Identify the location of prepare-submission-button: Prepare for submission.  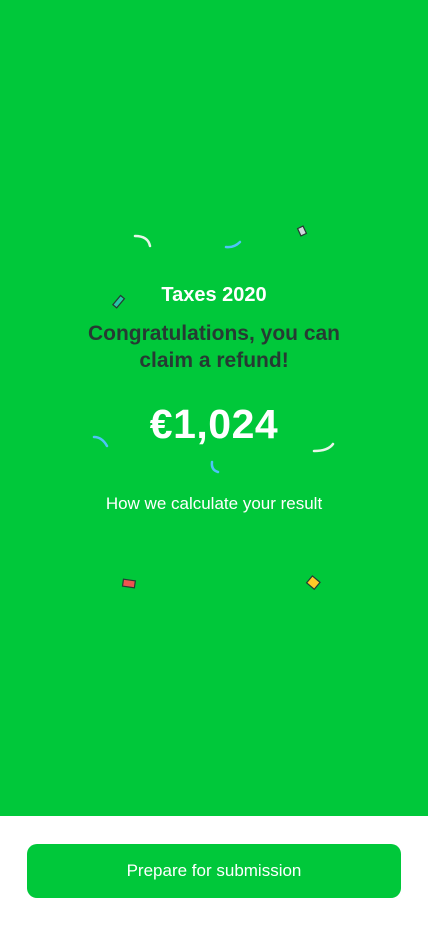
(214, 871).